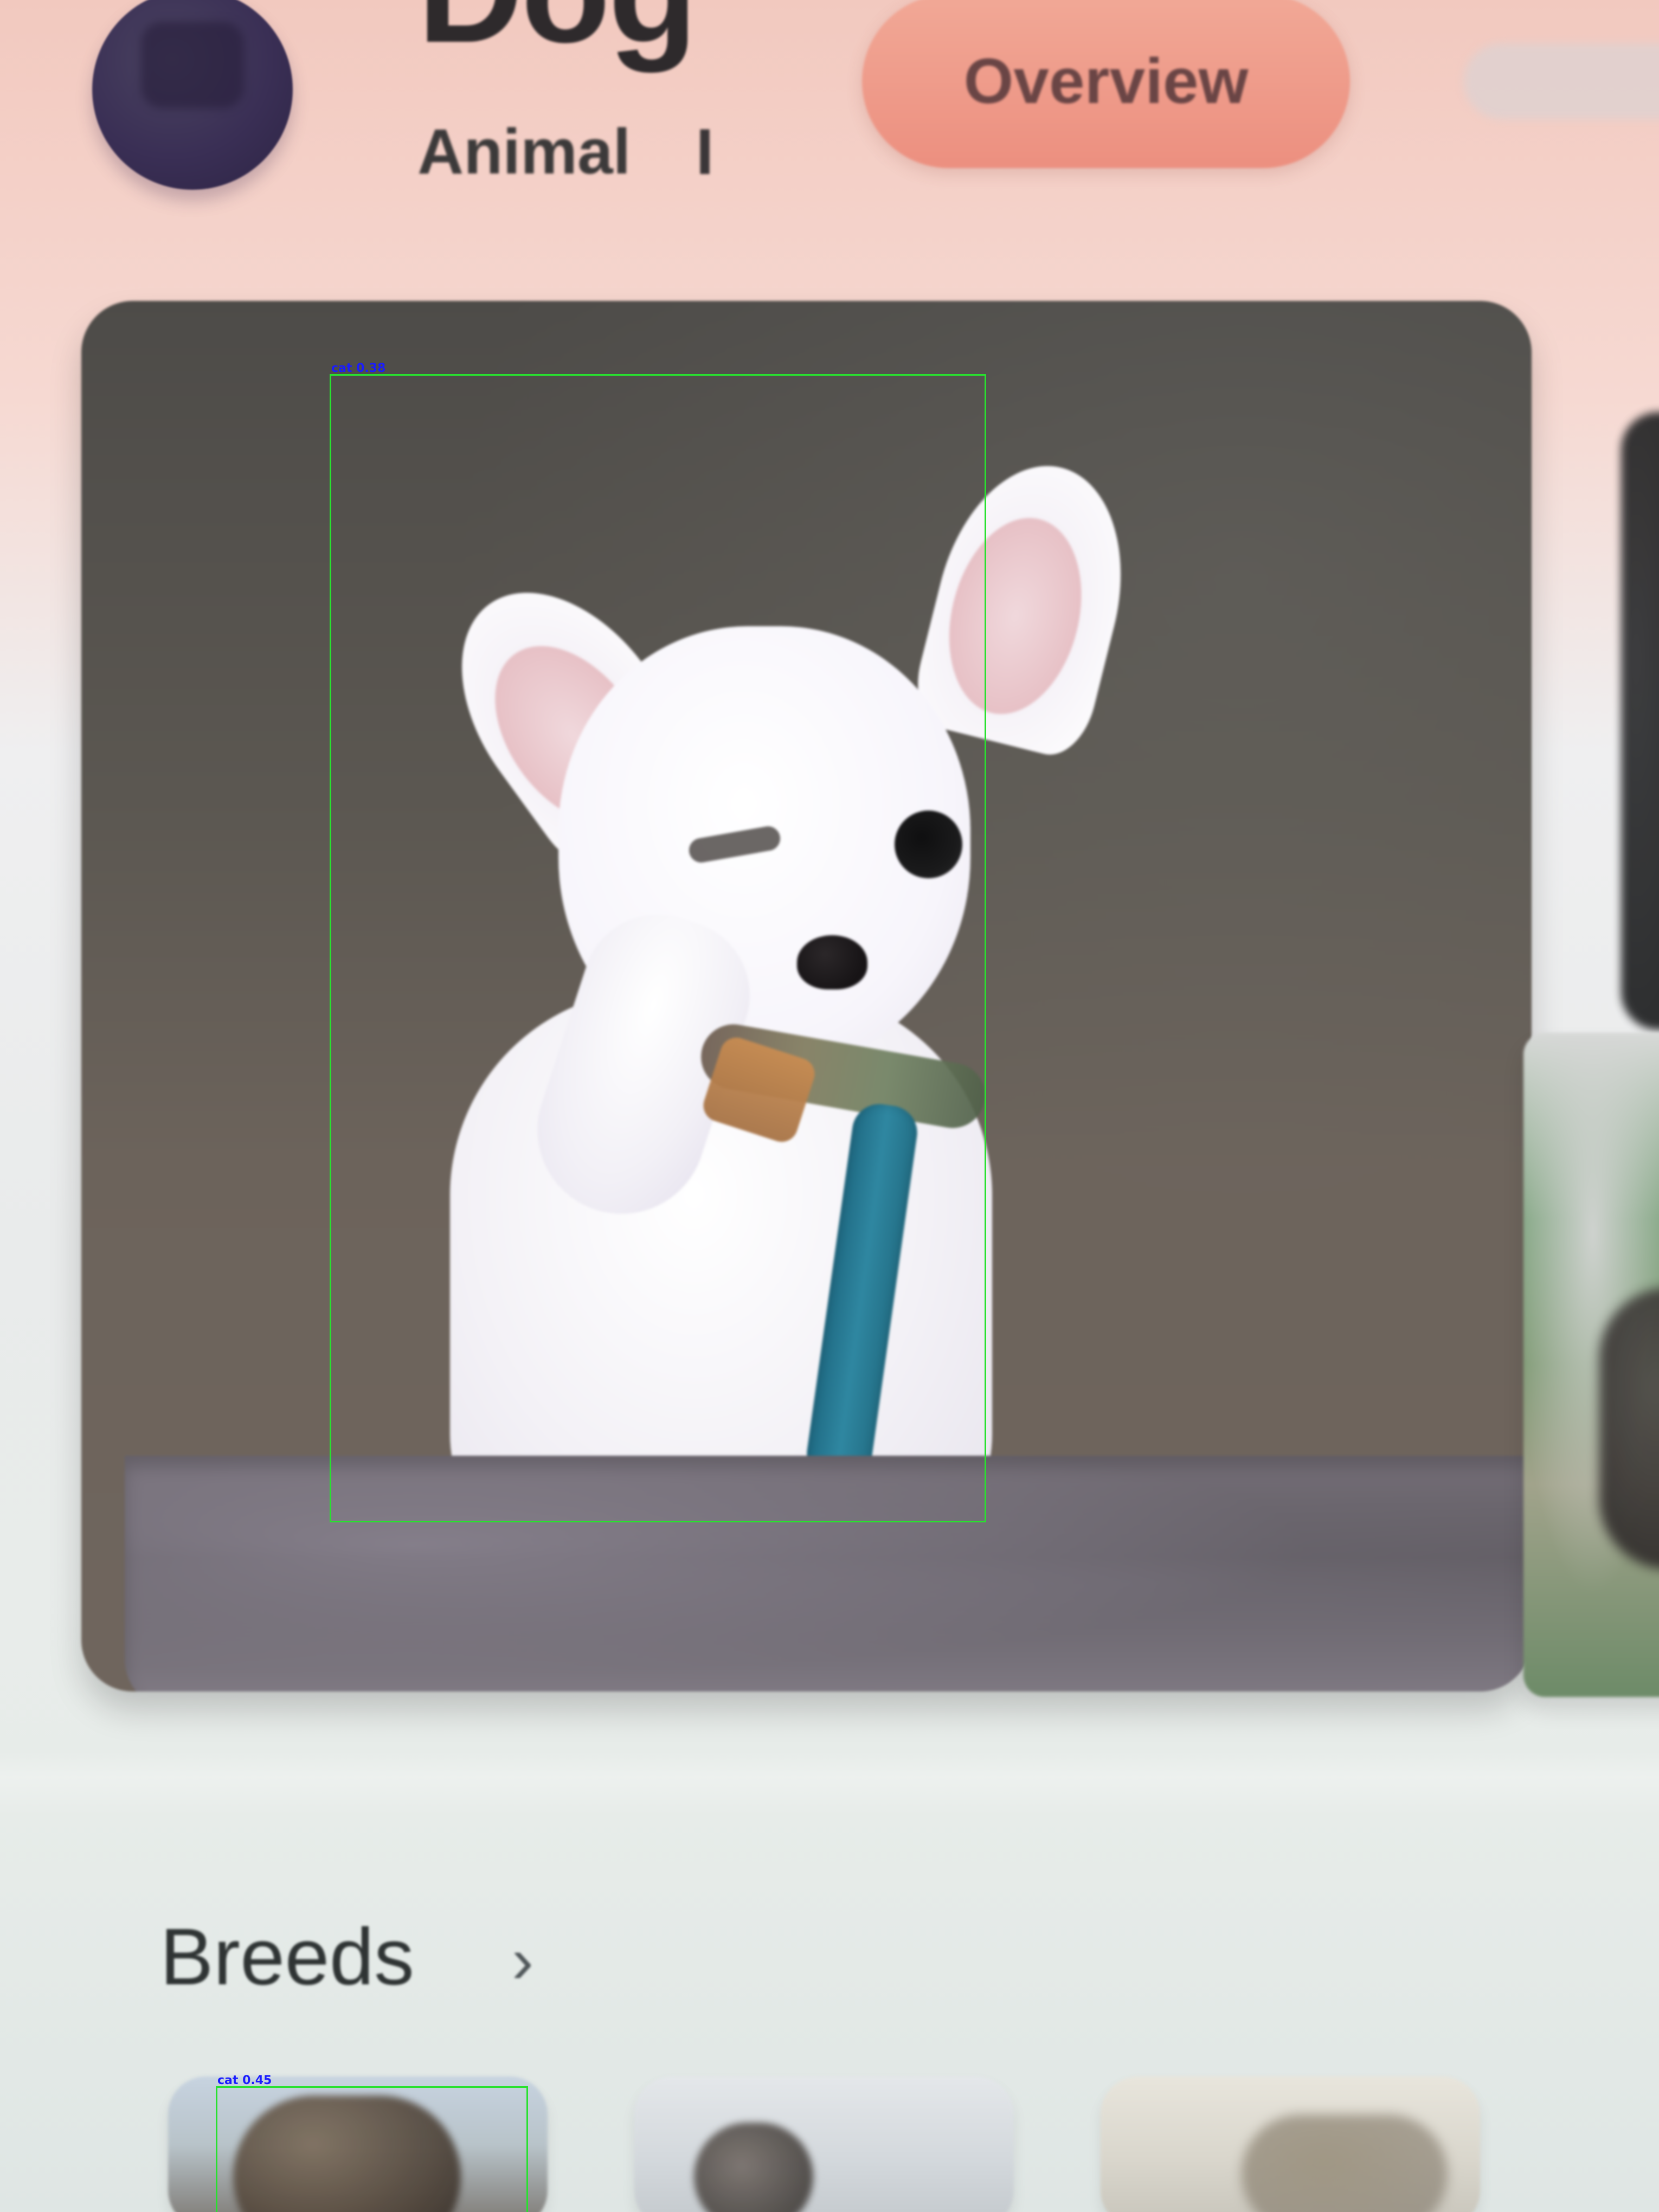  What do you see at coordinates (704, 151) in the screenshot?
I see `info-icon: I` at bounding box center [704, 151].